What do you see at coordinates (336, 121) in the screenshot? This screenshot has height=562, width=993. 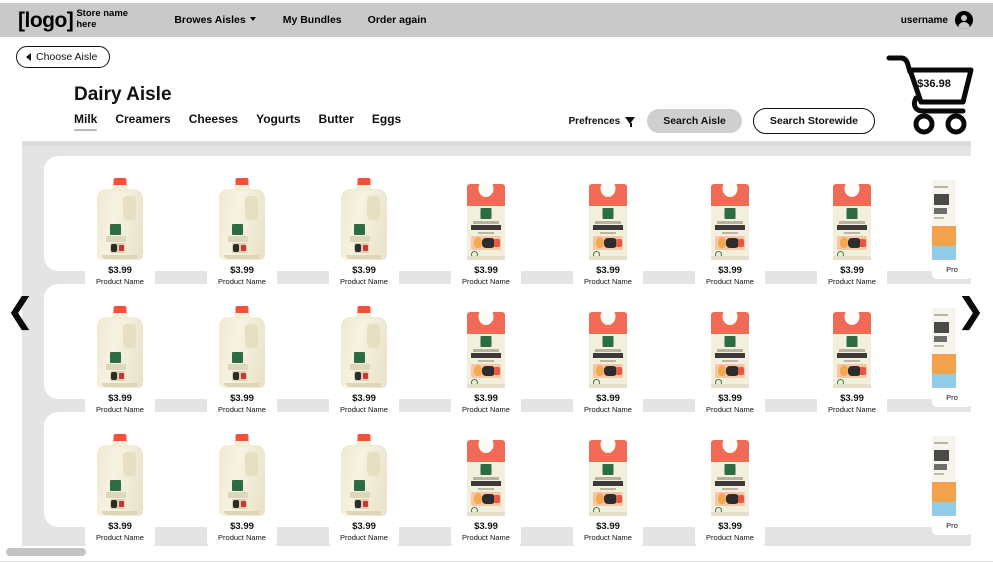 I see `tab-butter: Butter` at bounding box center [336, 121].